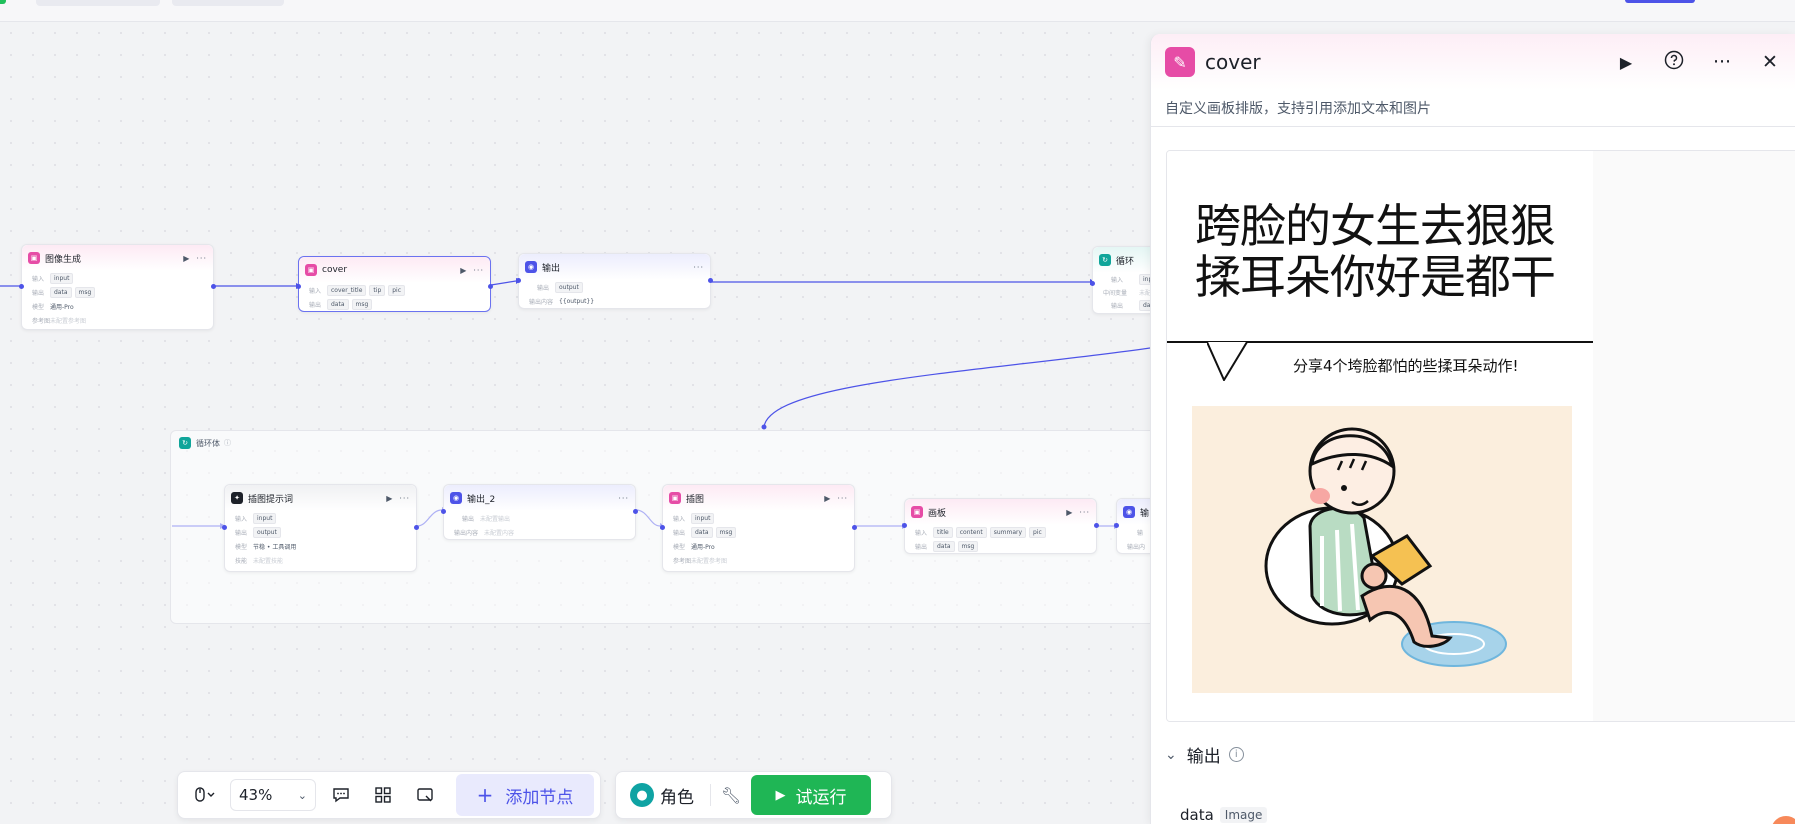  I want to click on row-label: 输出内, so click(1136, 547).